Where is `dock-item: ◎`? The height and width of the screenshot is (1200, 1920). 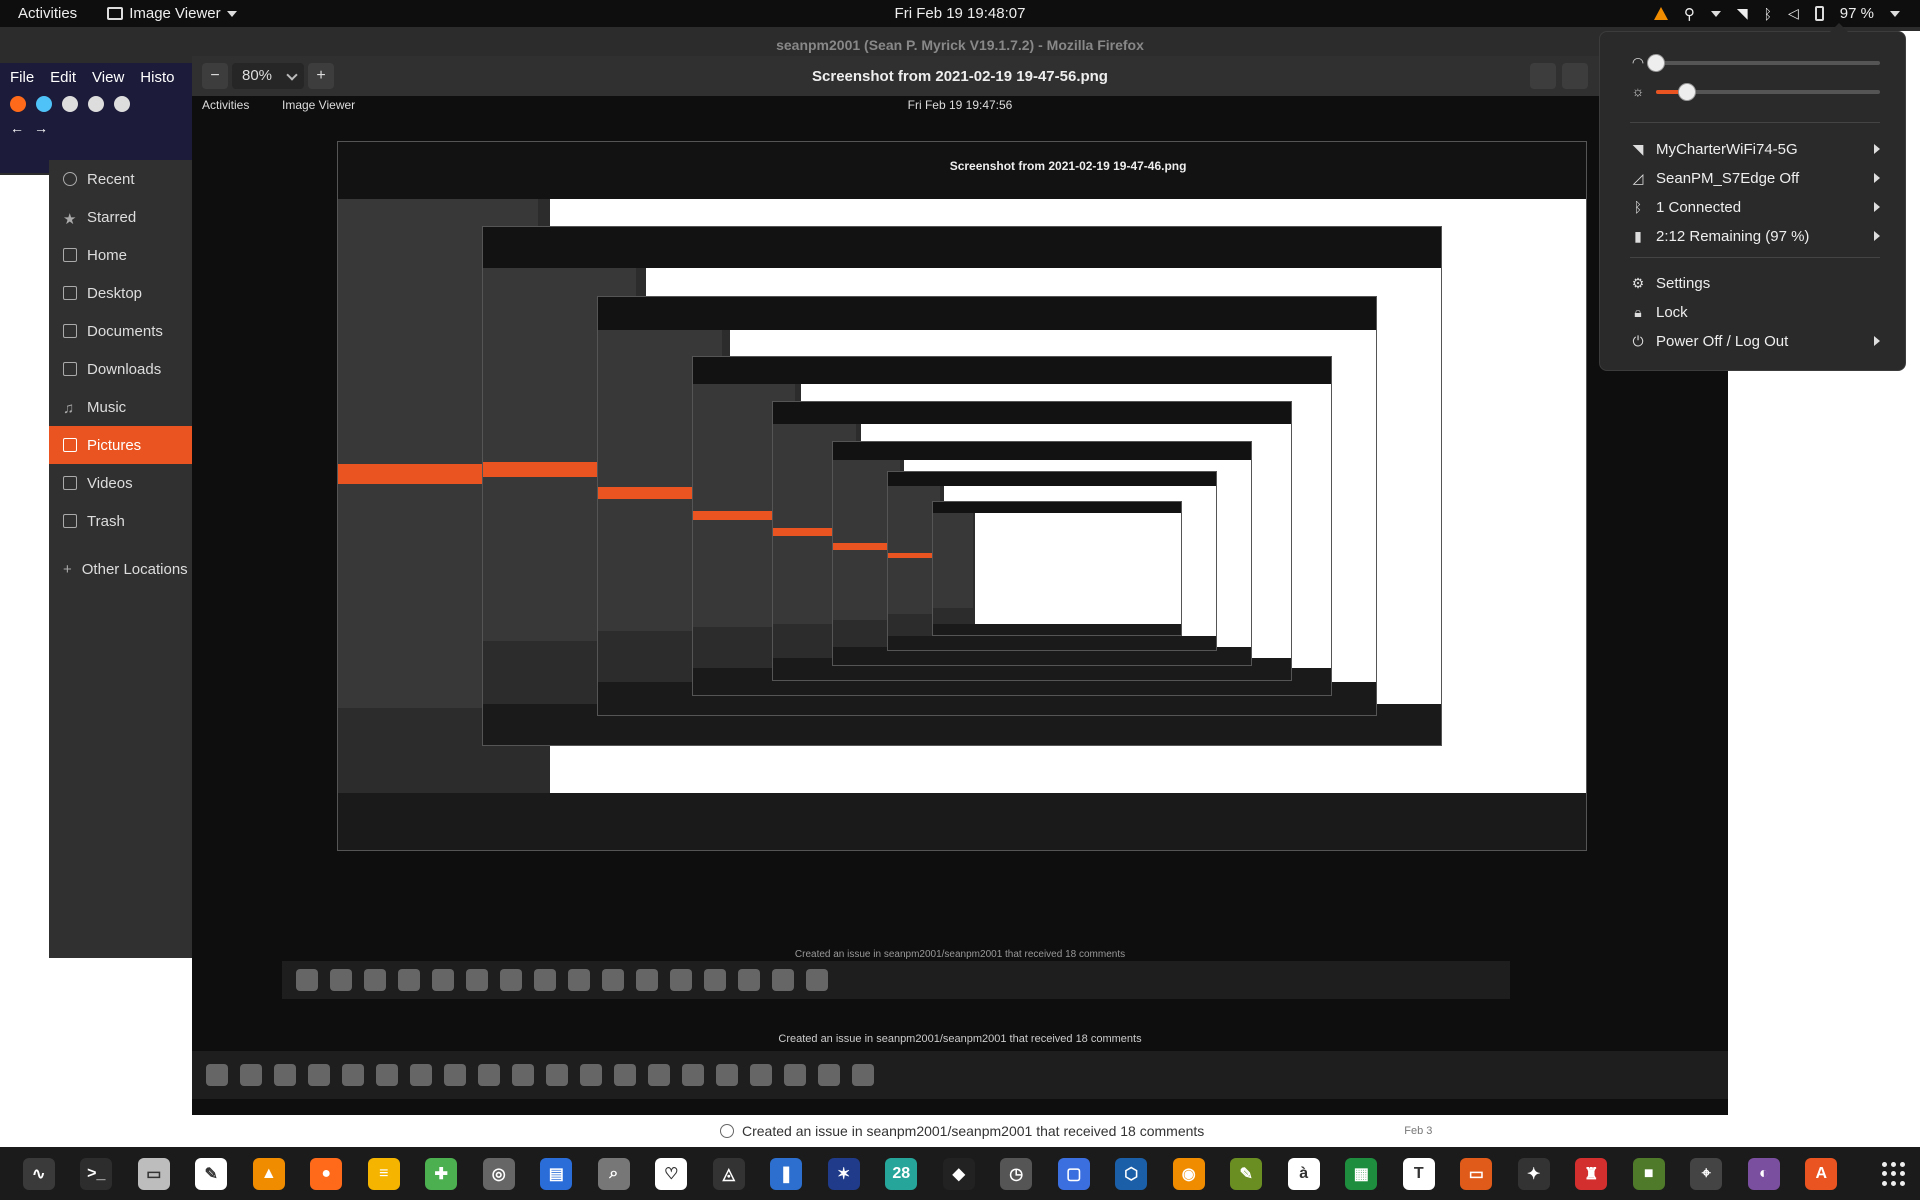 dock-item: ◎ is located at coordinates (499, 1173).